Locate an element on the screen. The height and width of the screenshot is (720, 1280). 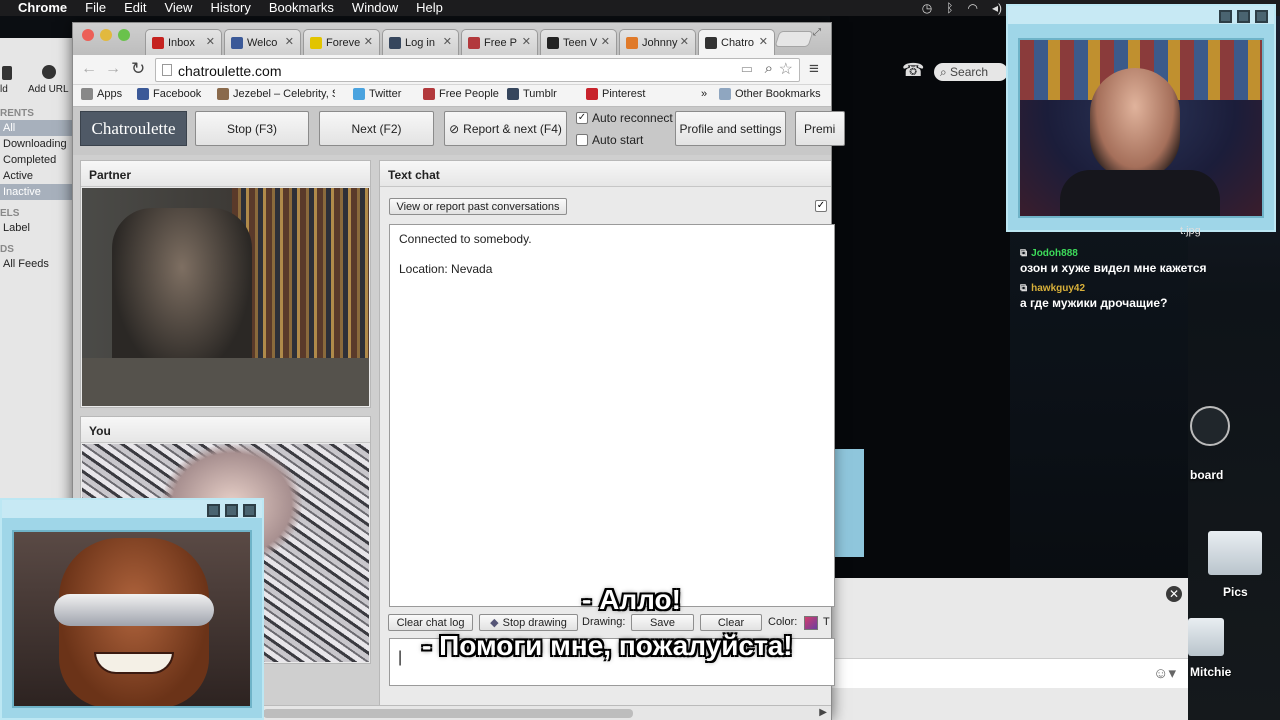
message-input-strip: ☺▾ is located at coordinates (1009, 673).